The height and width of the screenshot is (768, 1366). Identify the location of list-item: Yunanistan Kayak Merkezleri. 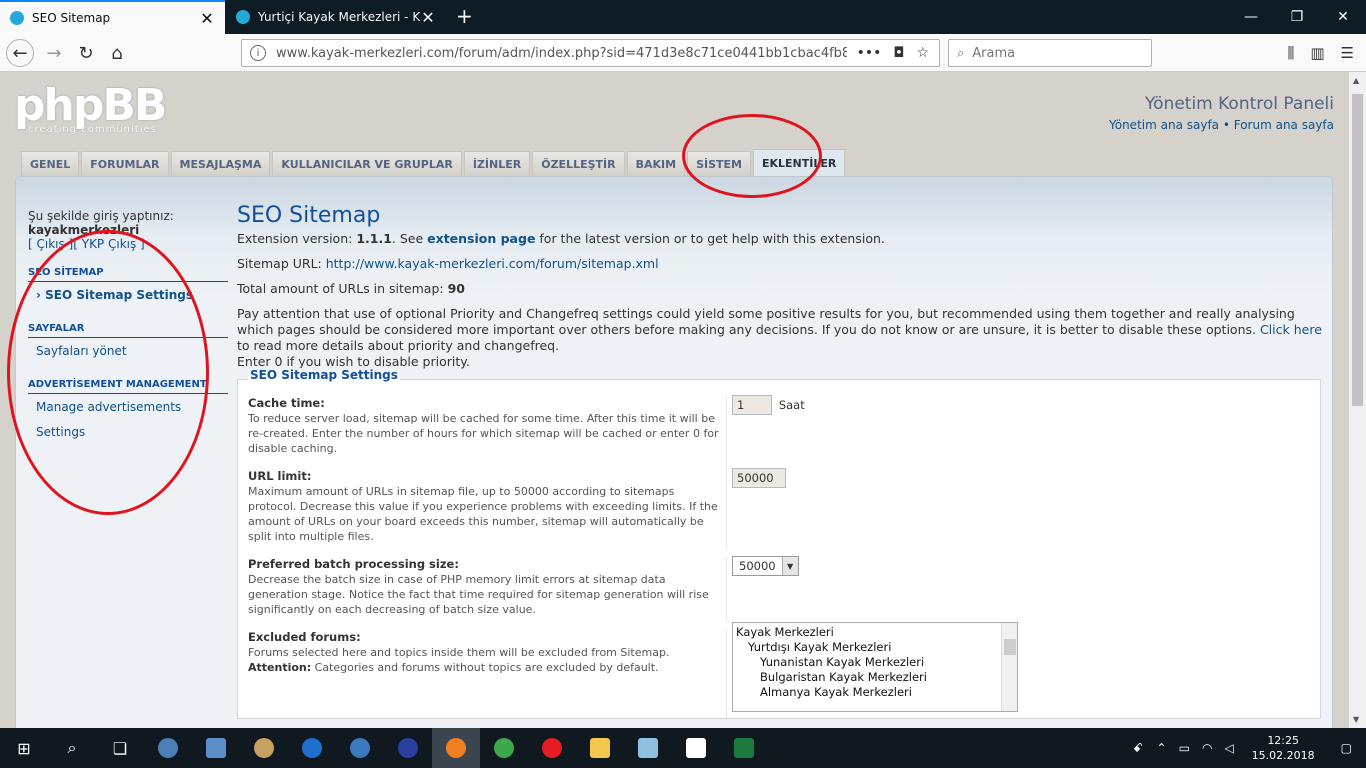
(875, 662).